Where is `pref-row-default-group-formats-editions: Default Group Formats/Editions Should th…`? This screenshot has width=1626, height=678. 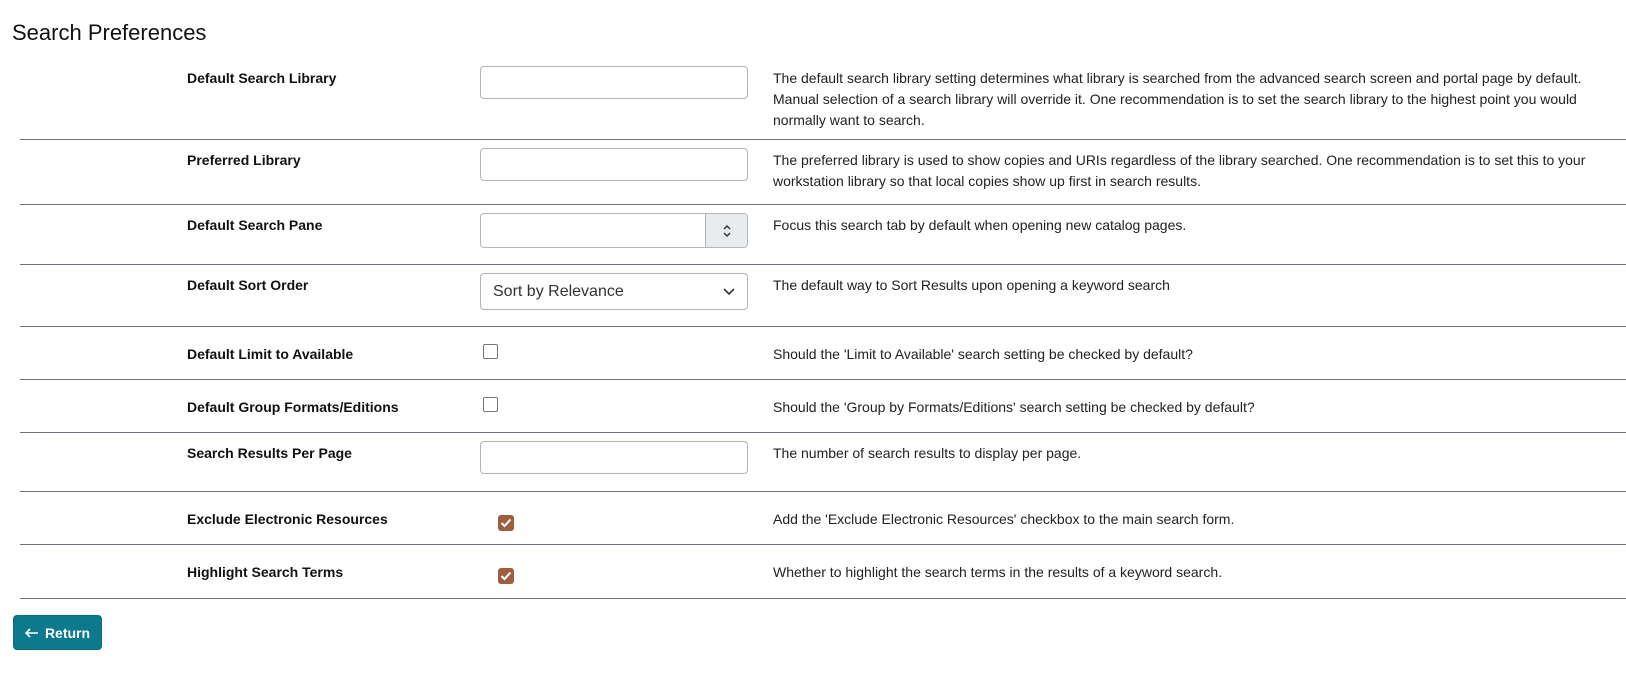
pref-row-default-group-formats-editions: Default Group Formats/Editions Should th… is located at coordinates (823, 406).